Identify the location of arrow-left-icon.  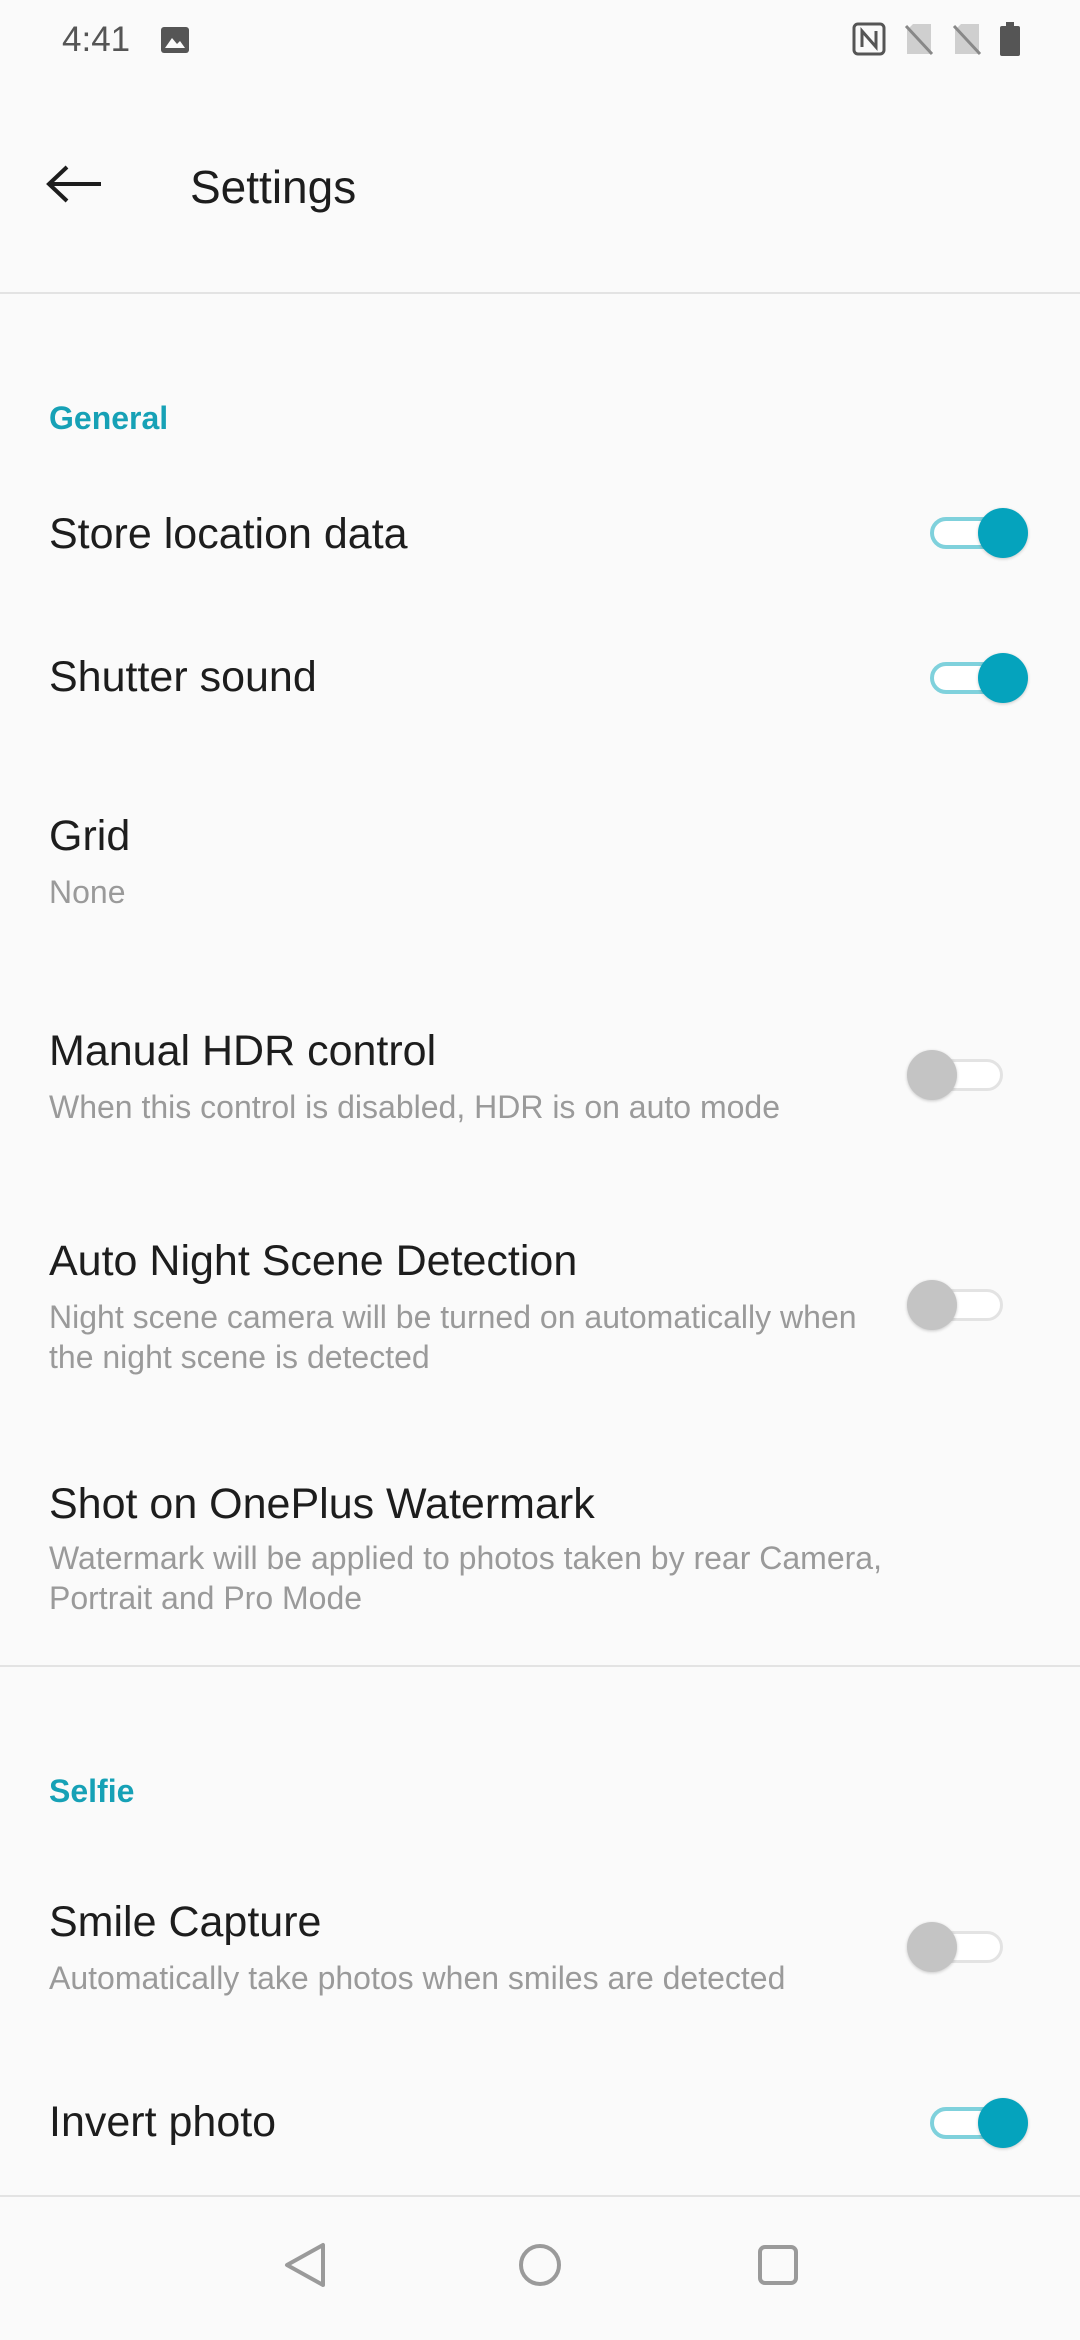
(74, 186).